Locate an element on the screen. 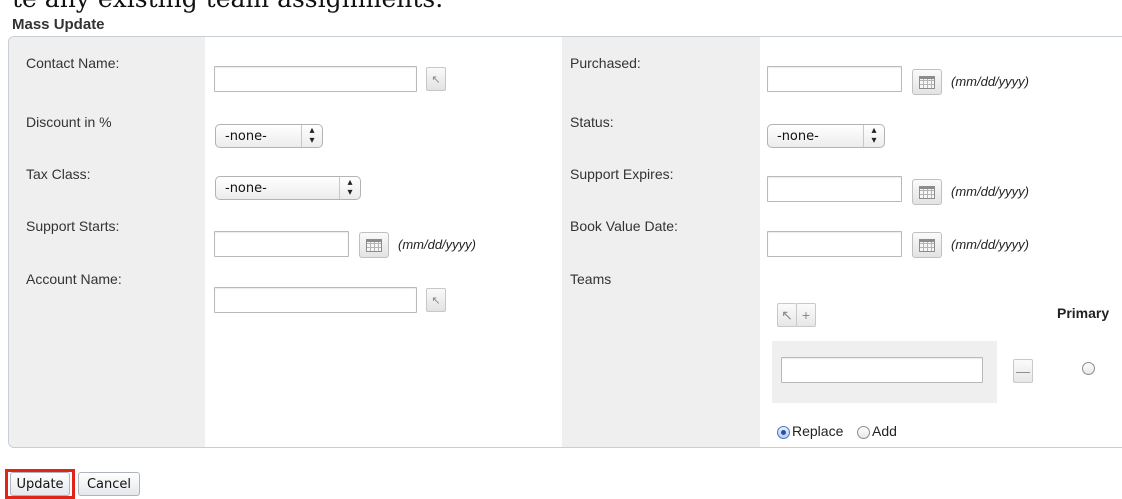  book-value-date-label: Book Value Date: is located at coordinates (624, 226).